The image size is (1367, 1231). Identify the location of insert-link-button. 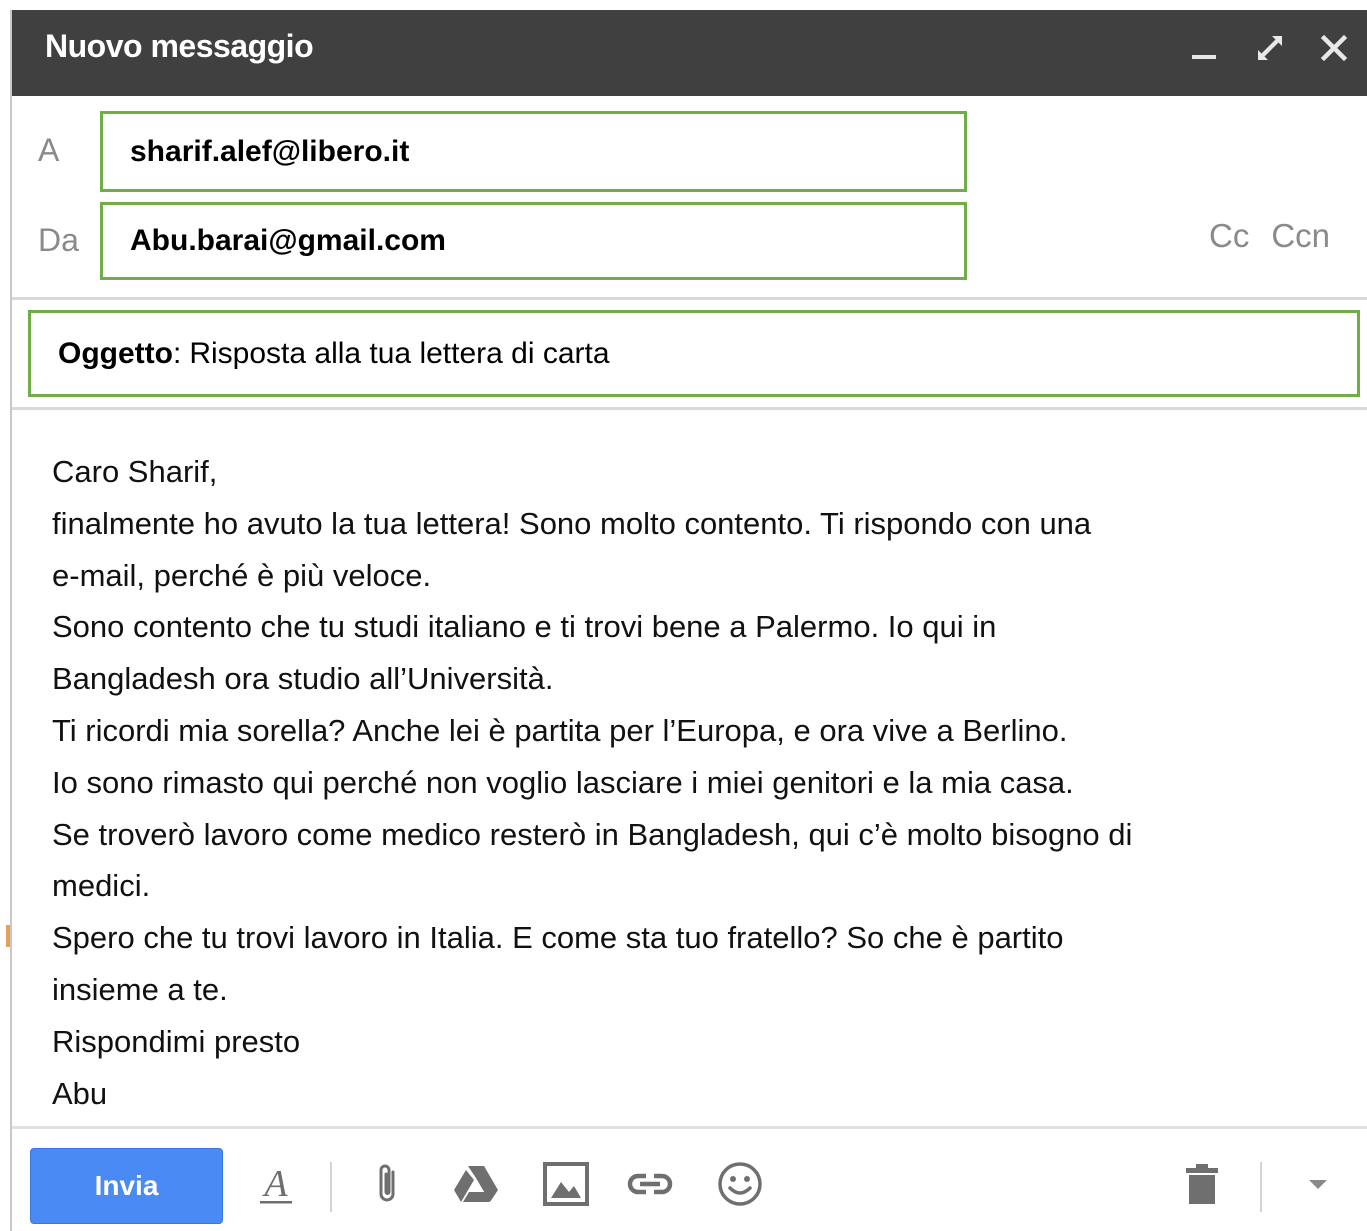
(650, 1184).